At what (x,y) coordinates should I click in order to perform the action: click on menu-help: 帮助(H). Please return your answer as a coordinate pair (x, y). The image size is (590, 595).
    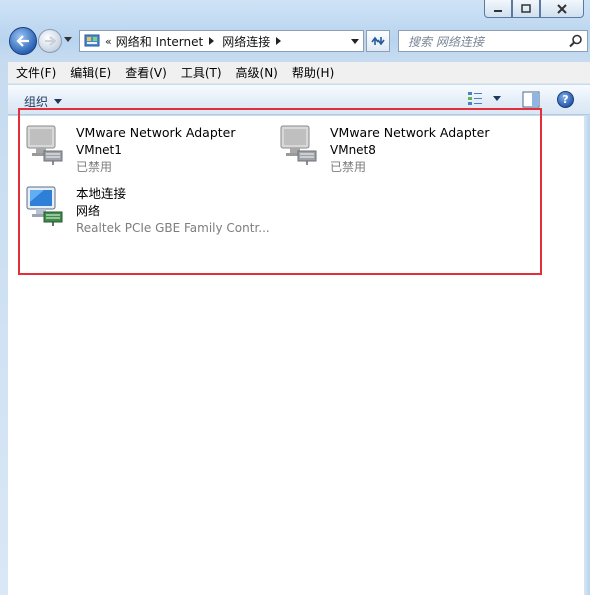
    Looking at the image, I should click on (313, 72).